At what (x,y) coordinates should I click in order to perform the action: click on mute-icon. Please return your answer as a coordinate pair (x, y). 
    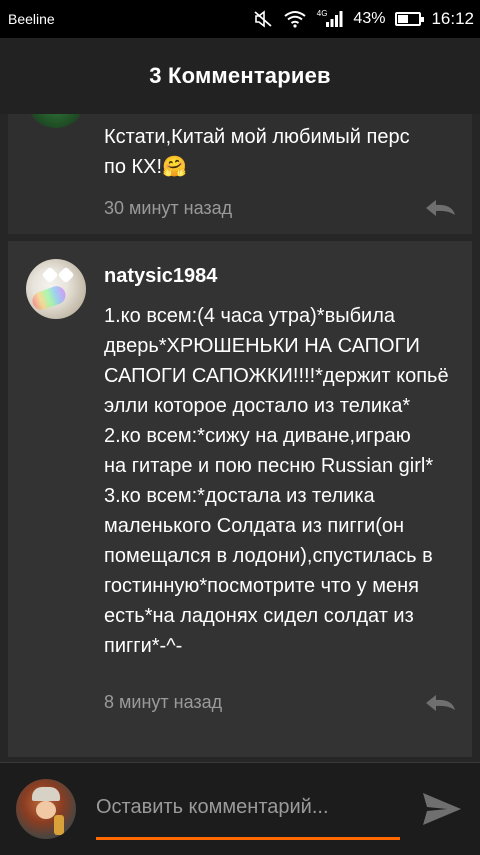
    Looking at the image, I should click on (263, 19).